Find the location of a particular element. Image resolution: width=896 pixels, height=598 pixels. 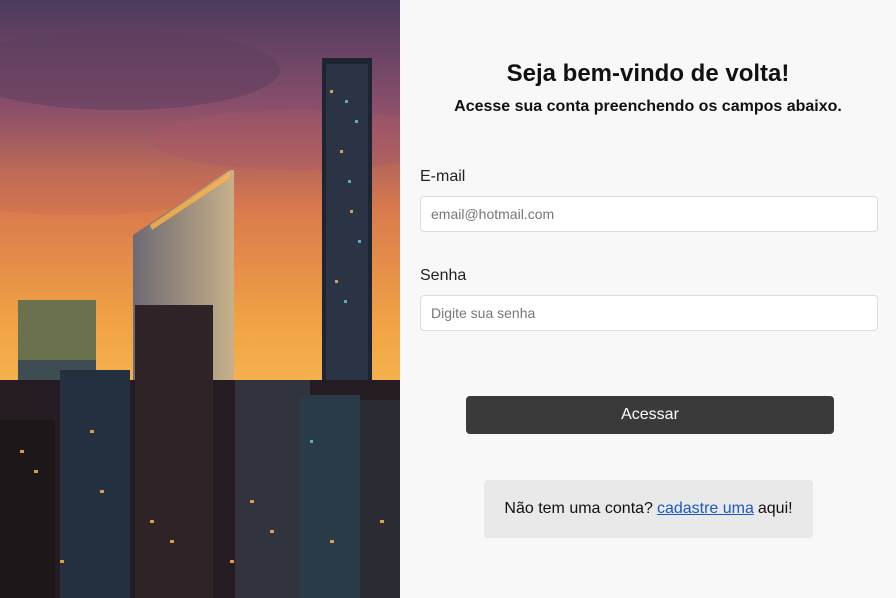

signup-box: Não tem uma conta? cadastre uma aqui! is located at coordinates (648, 509).